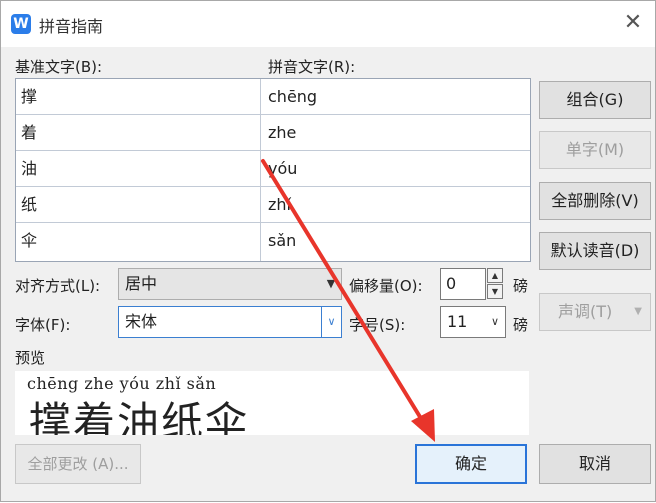 The image size is (656, 503). What do you see at coordinates (138, 96) in the screenshot?
I see `base-text-cell: 撑` at bounding box center [138, 96].